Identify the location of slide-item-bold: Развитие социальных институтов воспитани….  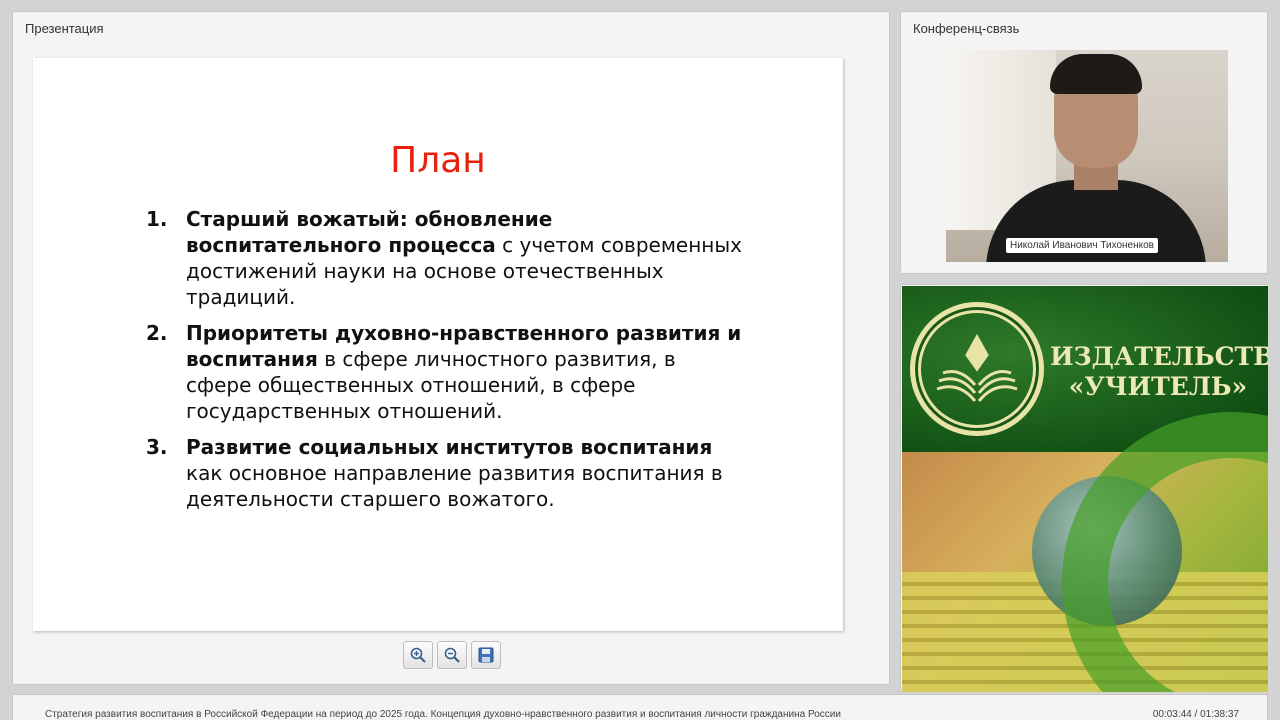
(449, 447).